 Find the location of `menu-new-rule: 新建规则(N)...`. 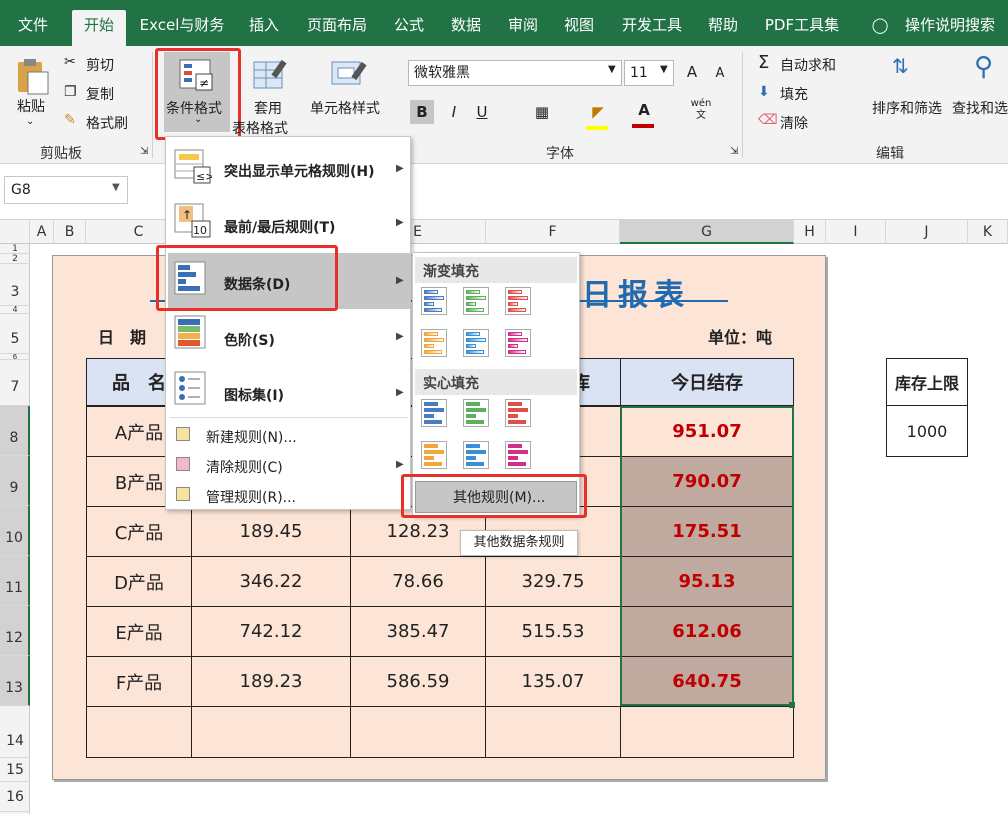

menu-new-rule: 新建规则(N)... is located at coordinates (251, 437).